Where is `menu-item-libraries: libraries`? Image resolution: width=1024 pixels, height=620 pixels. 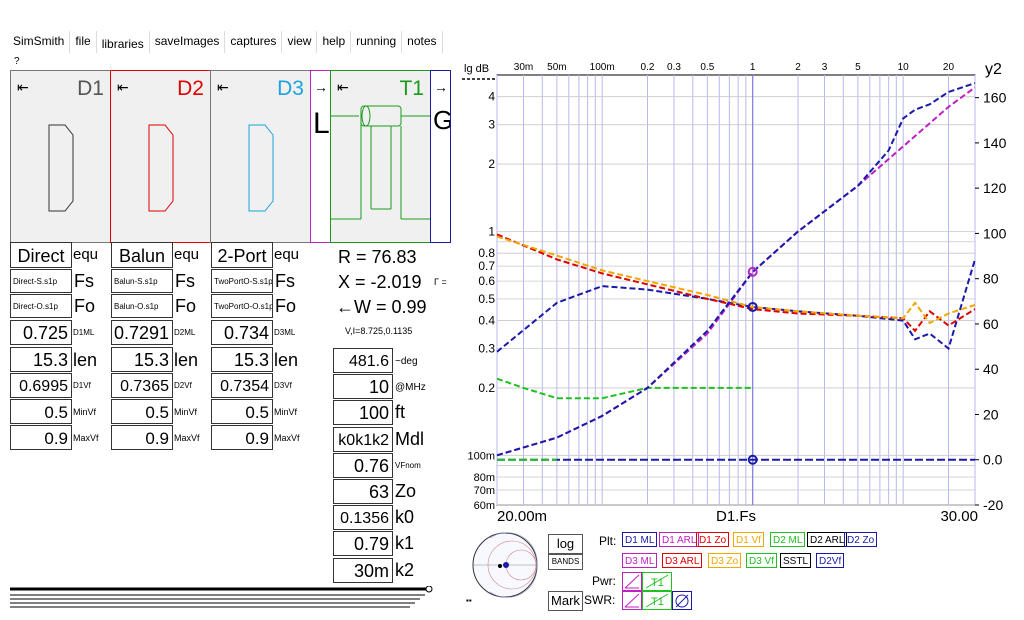 menu-item-libraries: libraries is located at coordinates (123, 42).